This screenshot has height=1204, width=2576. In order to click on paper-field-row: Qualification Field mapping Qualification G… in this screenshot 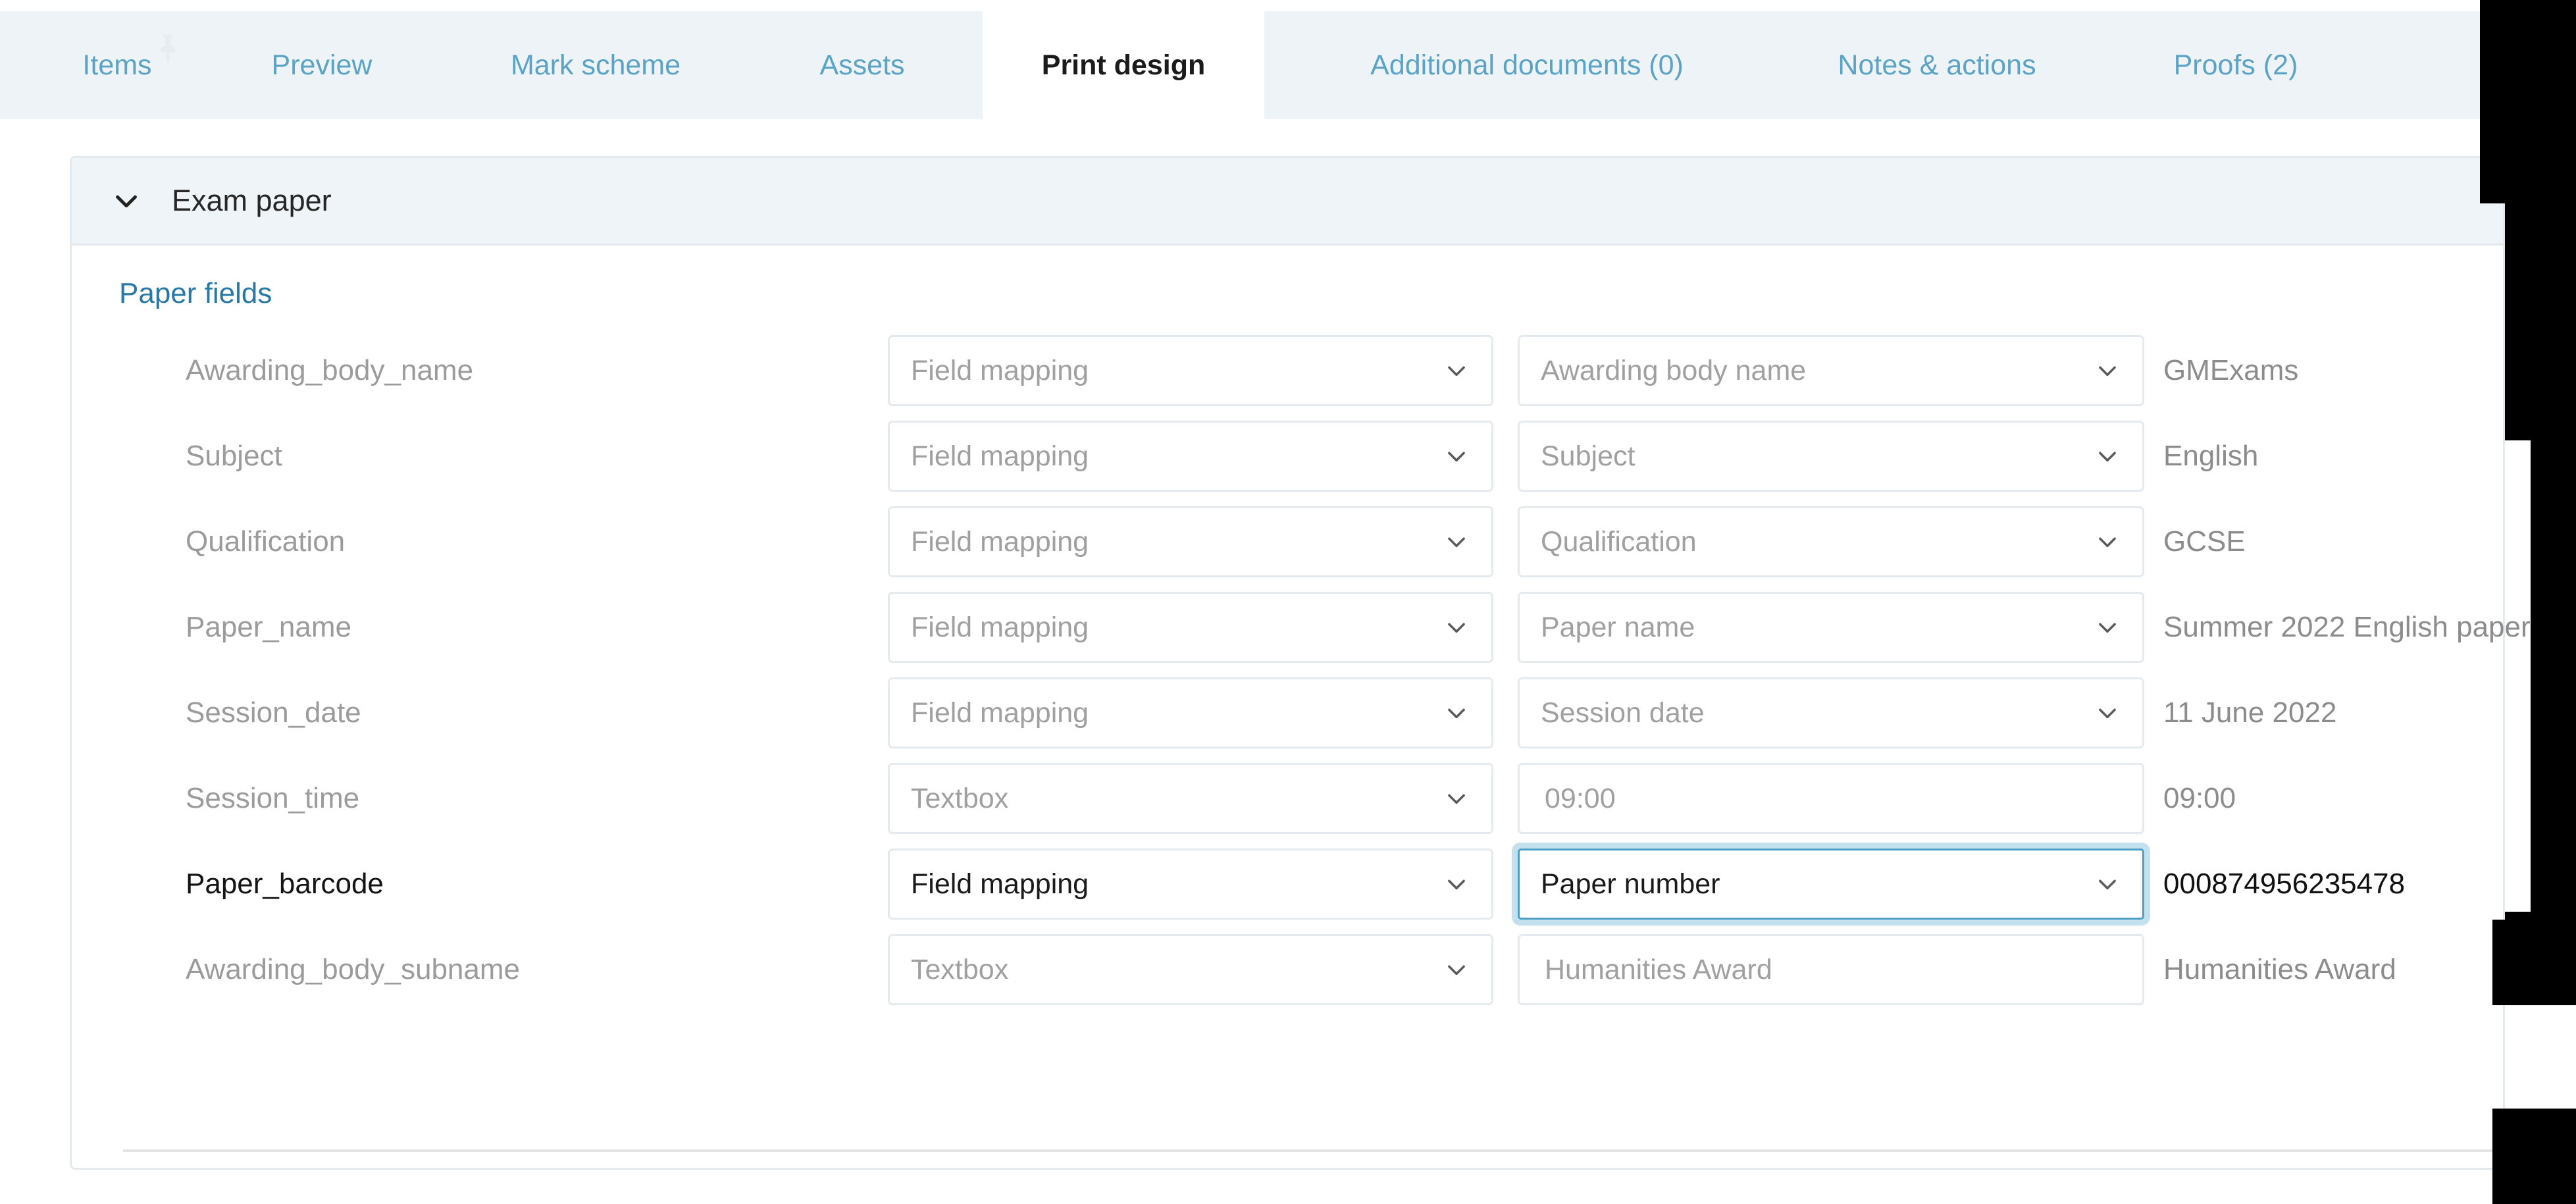, I will do `click(1287, 542)`.